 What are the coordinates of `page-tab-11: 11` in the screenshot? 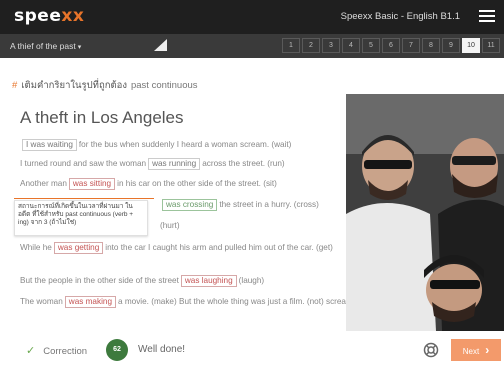 It's located at (491, 45).